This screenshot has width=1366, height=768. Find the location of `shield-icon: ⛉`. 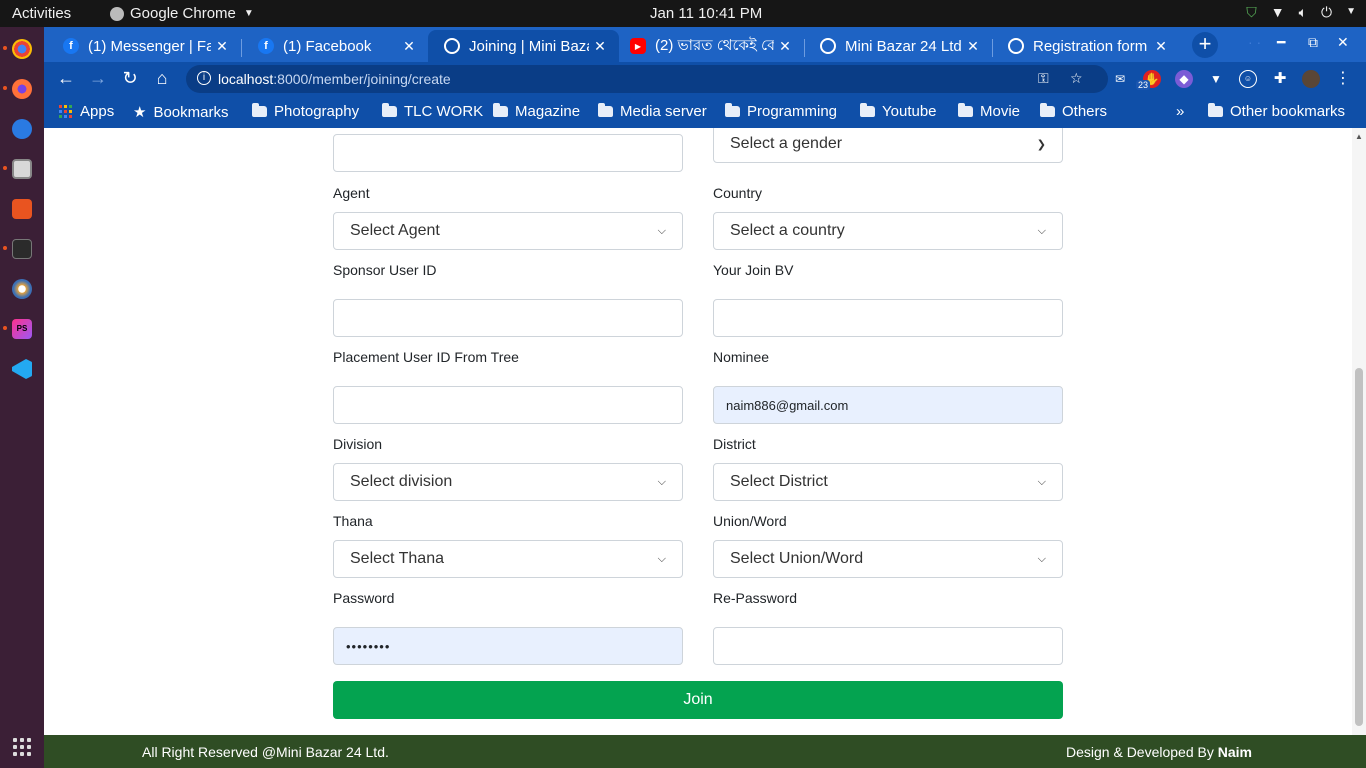

shield-icon: ⛉ is located at coordinates (1251, 12).